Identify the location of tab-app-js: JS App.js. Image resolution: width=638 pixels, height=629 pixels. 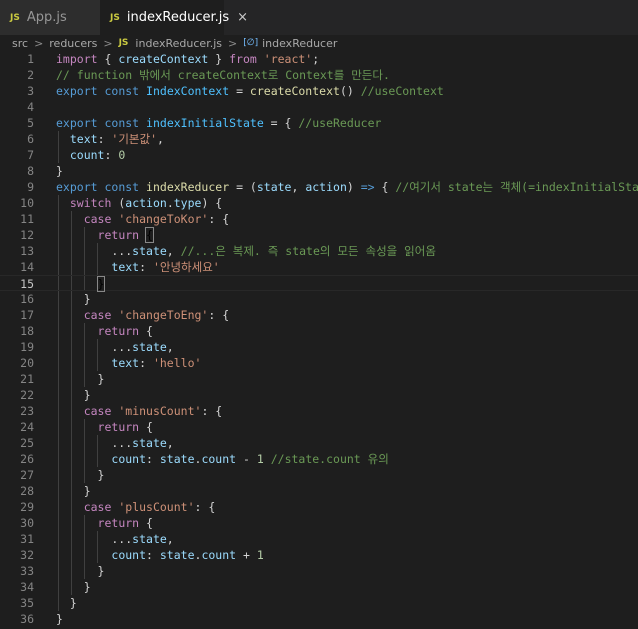
(50, 17).